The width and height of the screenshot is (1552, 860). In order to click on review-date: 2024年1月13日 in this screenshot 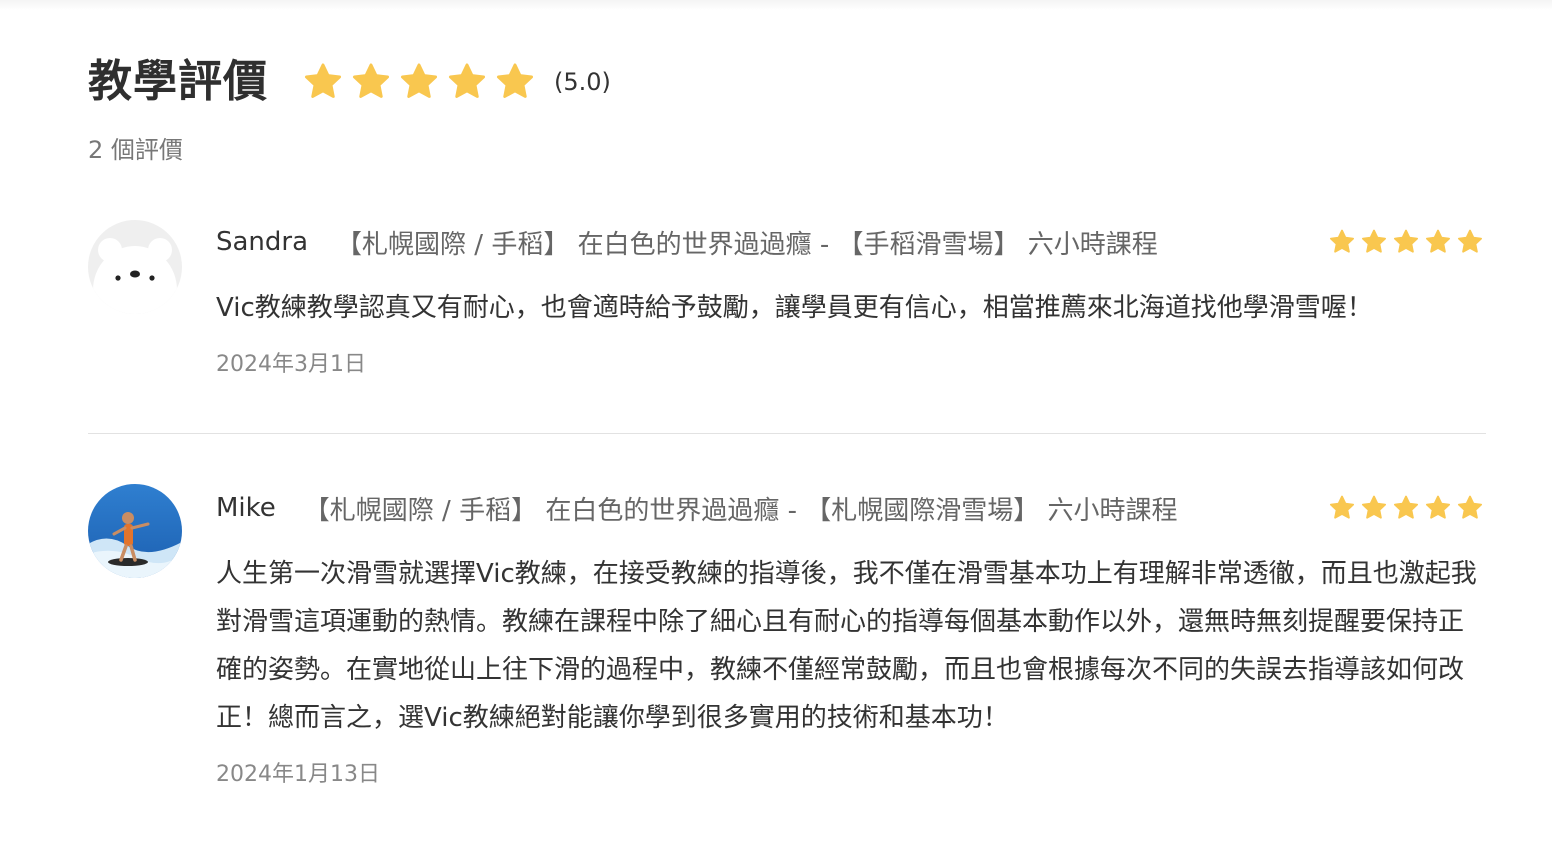, I will do `click(298, 774)`.